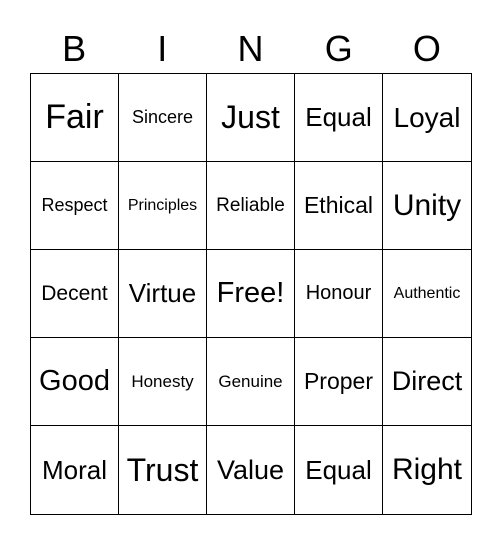 The image size is (500, 544). Describe the element at coordinates (427, 469) in the screenshot. I see `bingo-cell: Right` at that location.